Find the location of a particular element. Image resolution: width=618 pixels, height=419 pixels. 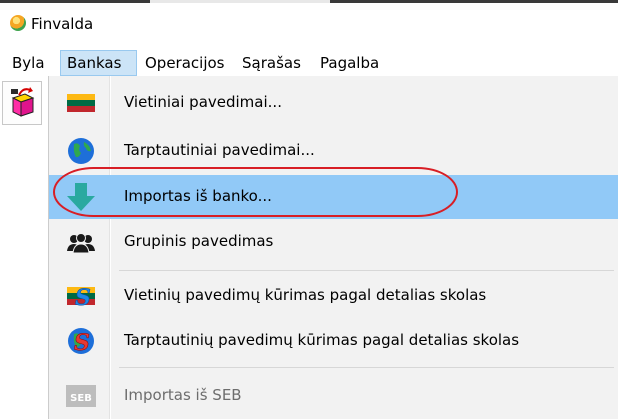

svg-text: SEB is located at coordinates (81, 398).